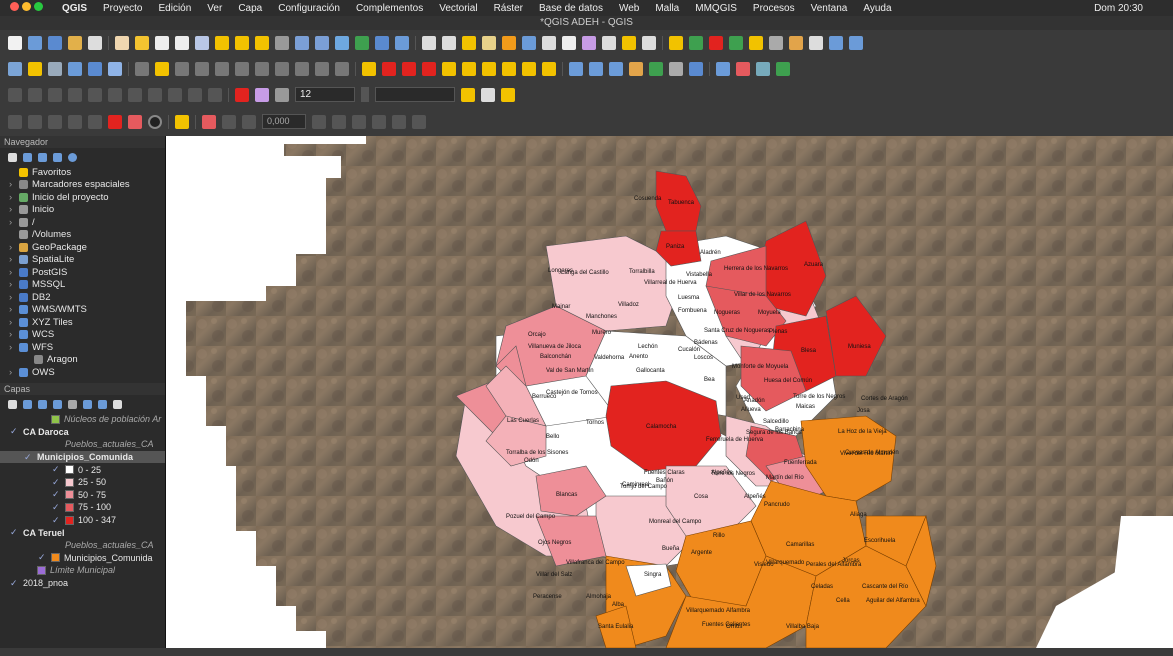  What do you see at coordinates (87, 404) in the screenshot?
I see `expand-all-icon` at bounding box center [87, 404].